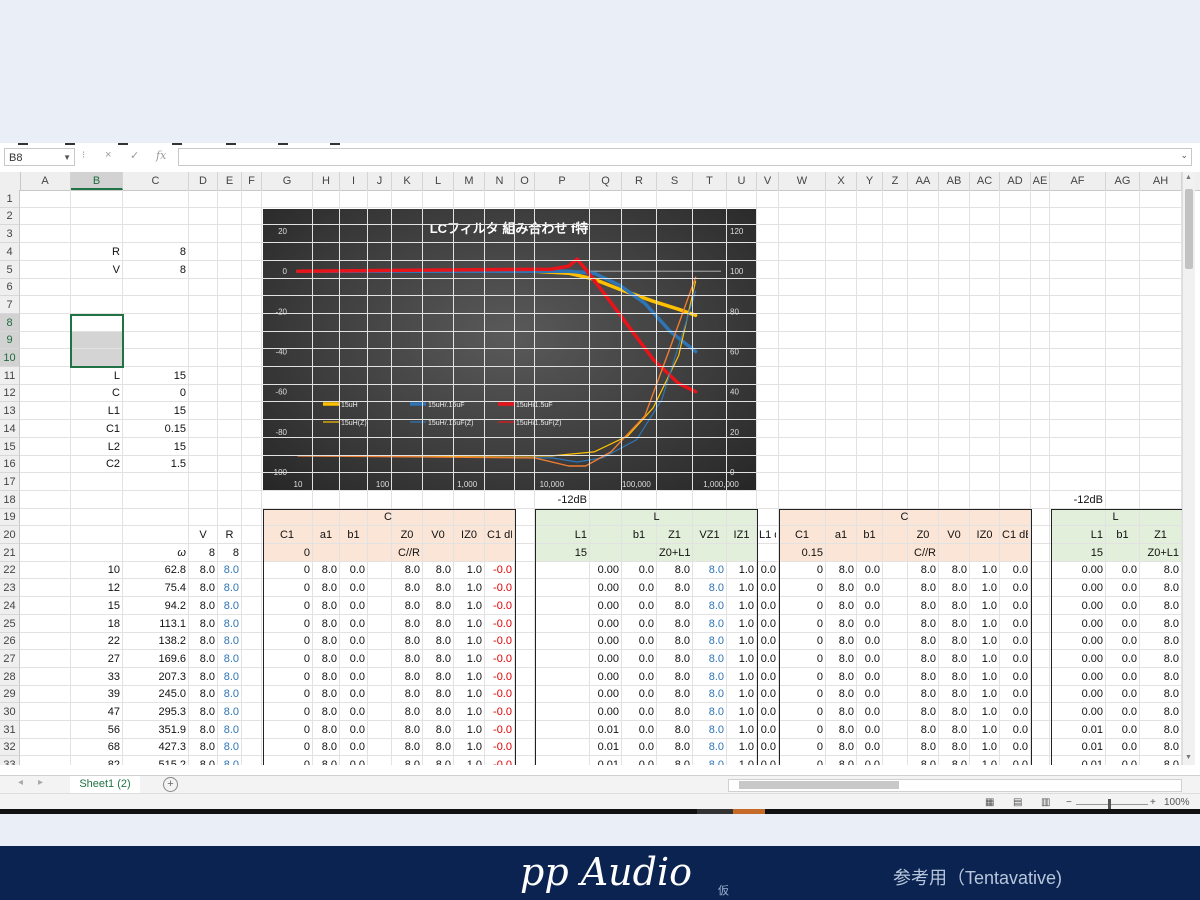  I want to click on row-header-29: 29, so click(10, 694).